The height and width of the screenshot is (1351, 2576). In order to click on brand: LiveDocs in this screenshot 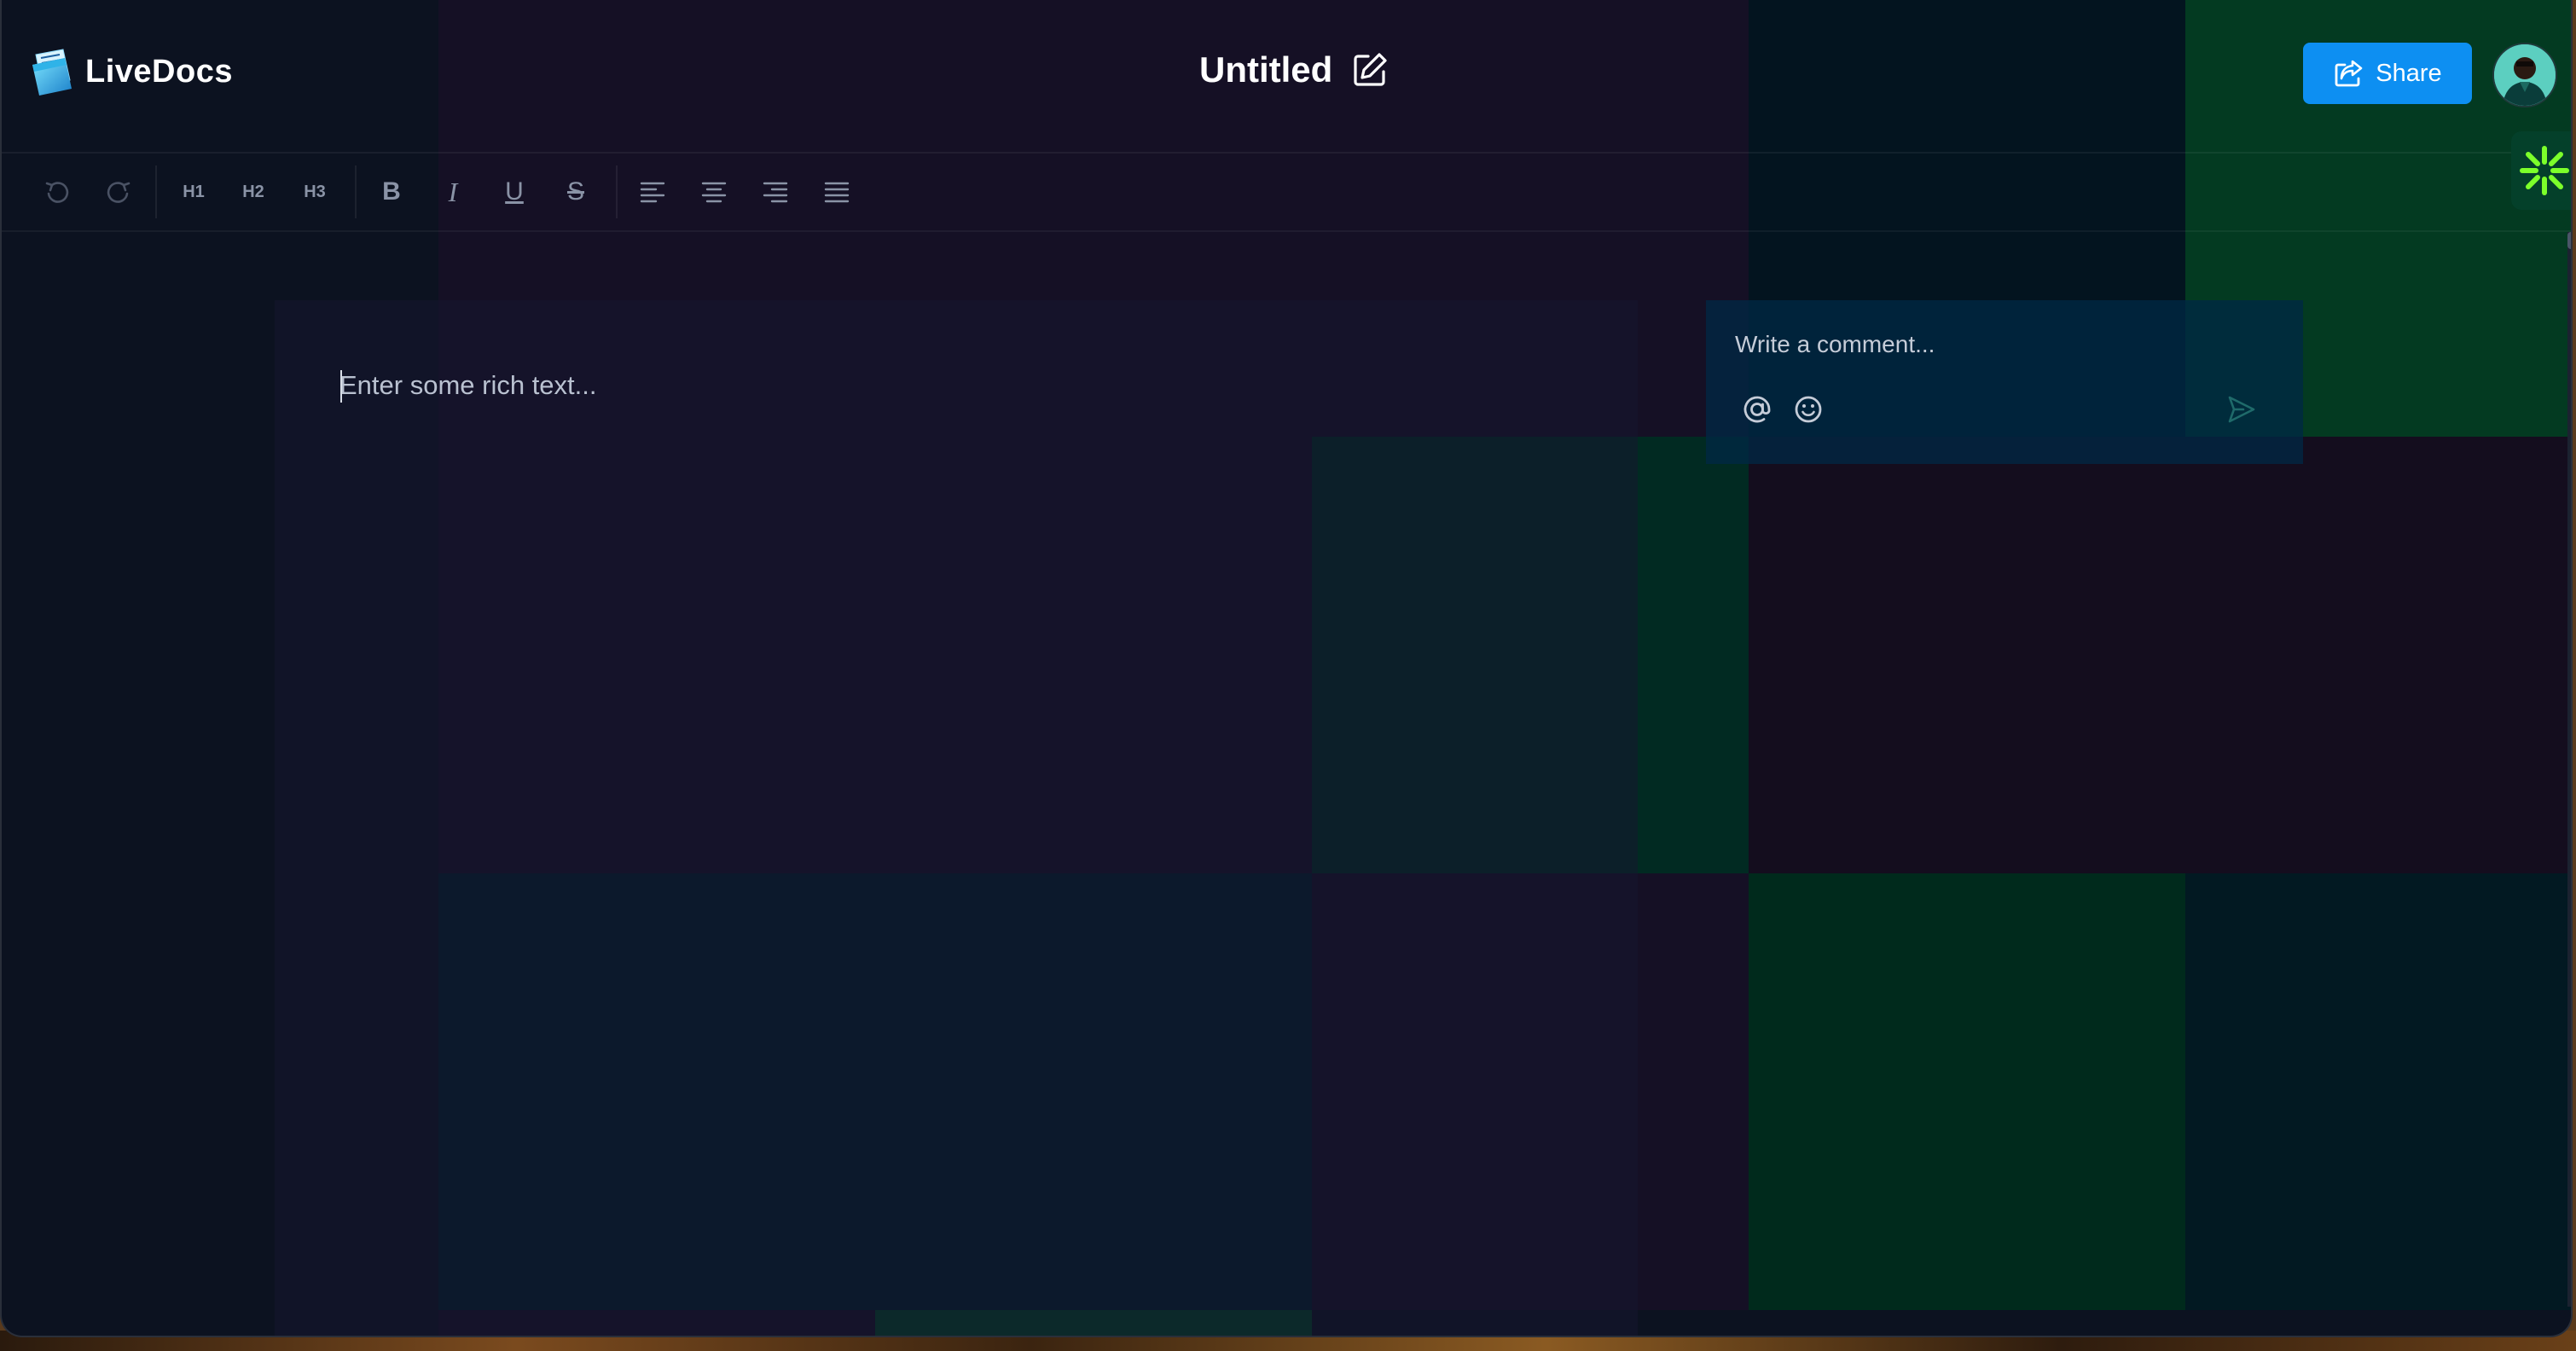, I will do `click(132, 72)`.